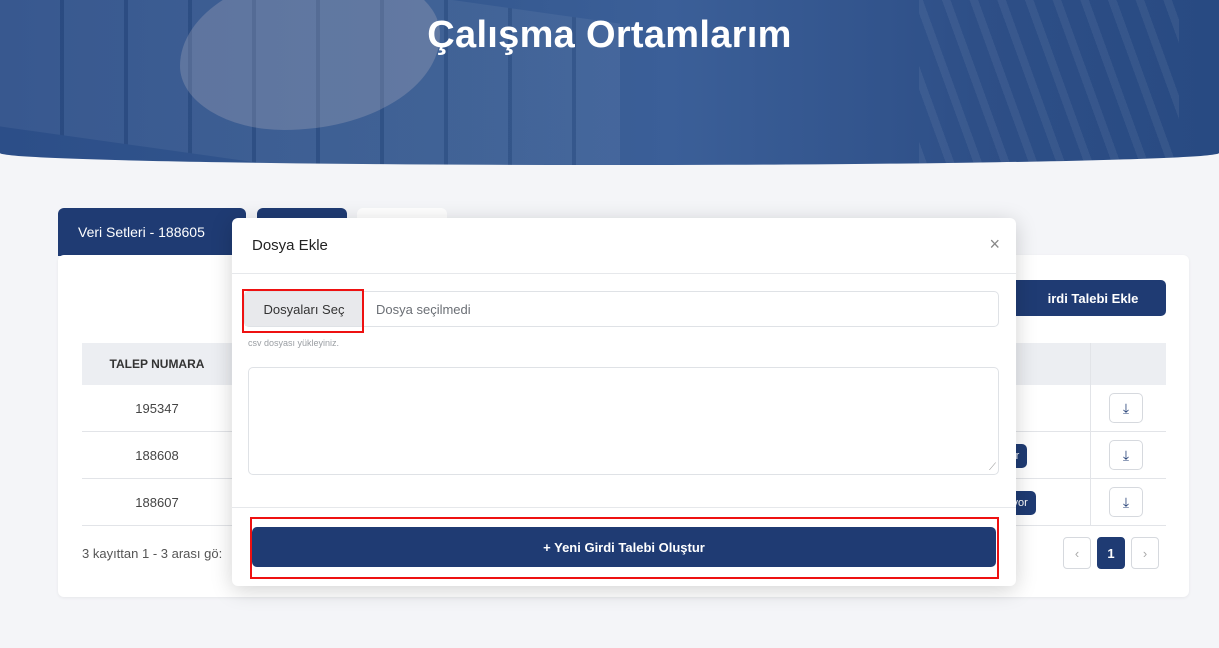 This screenshot has width=1219, height=648. I want to click on file-hint: csv dosyası yükleyiniz., so click(294, 343).